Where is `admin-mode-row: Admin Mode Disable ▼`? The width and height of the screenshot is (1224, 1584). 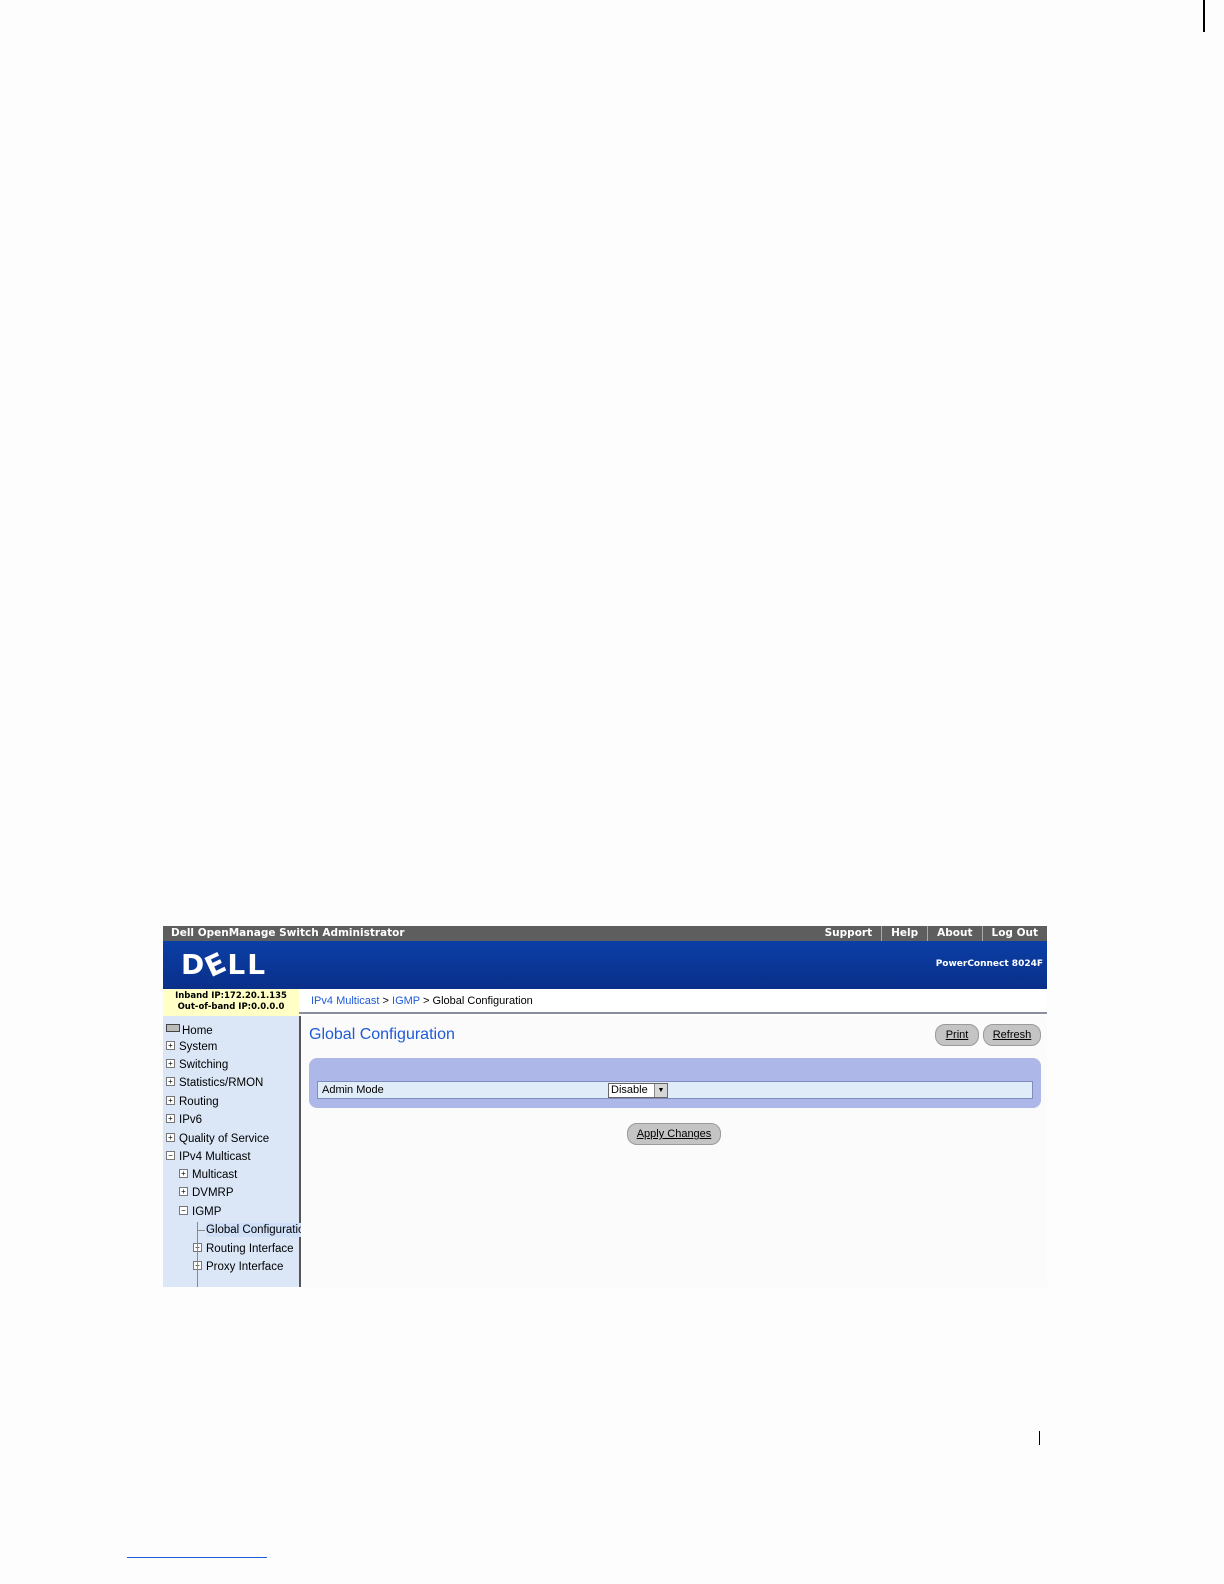
admin-mode-row: Admin Mode Disable ▼ is located at coordinates (675, 1090).